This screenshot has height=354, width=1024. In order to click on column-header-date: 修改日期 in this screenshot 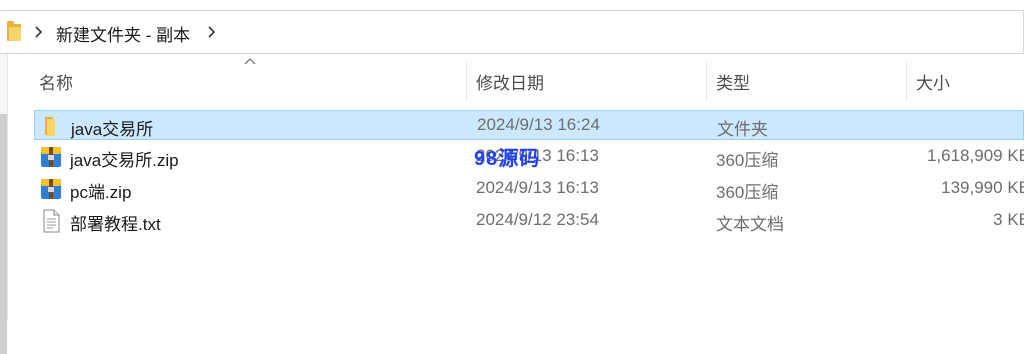, I will do `click(510, 81)`.